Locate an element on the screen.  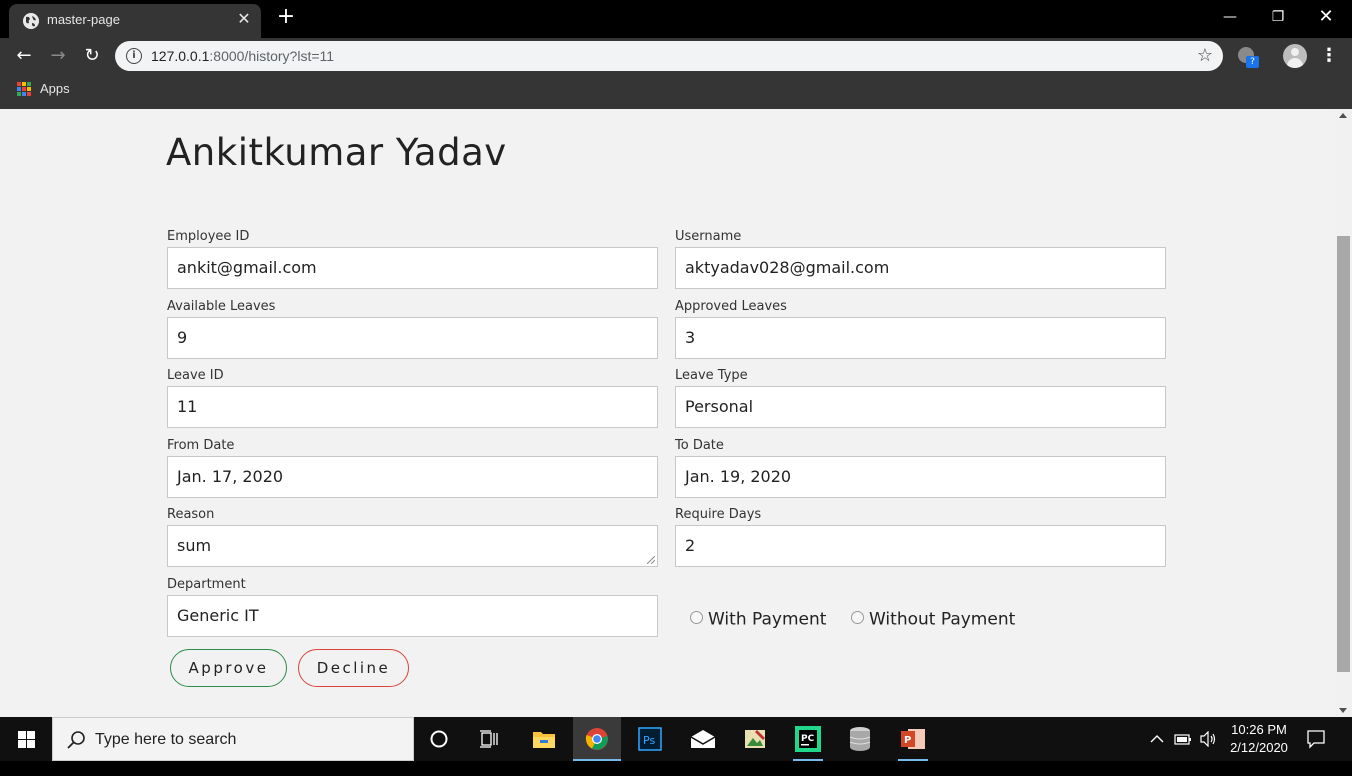
department-field: Generic IT is located at coordinates (412, 616).